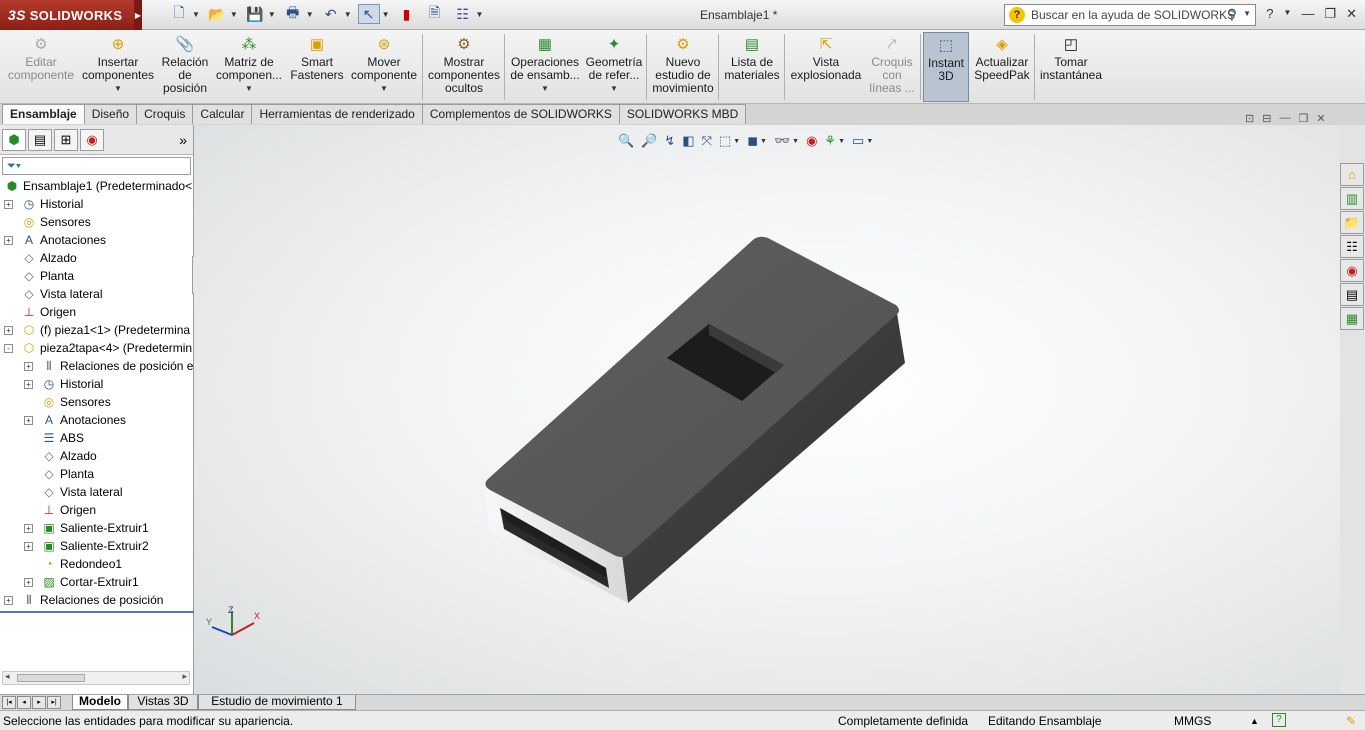 This screenshot has height=730, width=1365. What do you see at coordinates (110, 114) in the screenshot?
I see `tab-diseno: Diseño` at bounding box center [110, 114].